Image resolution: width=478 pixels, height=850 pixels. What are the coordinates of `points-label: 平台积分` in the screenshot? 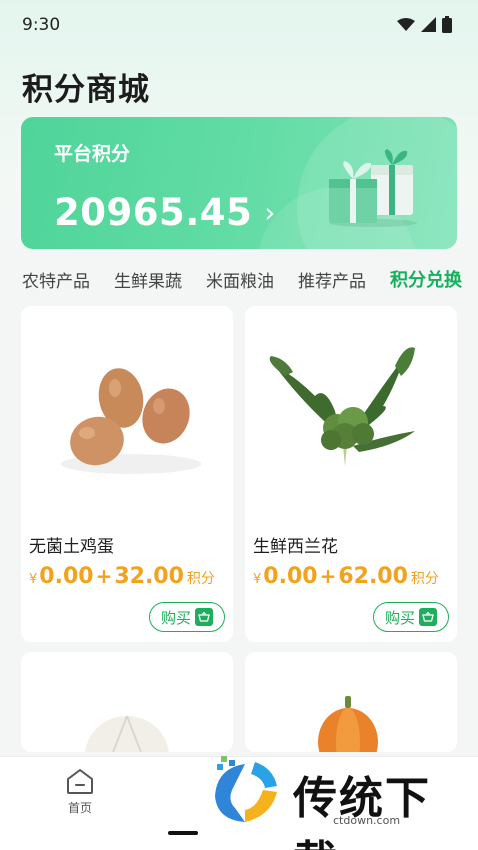 It's located at (92, 154).